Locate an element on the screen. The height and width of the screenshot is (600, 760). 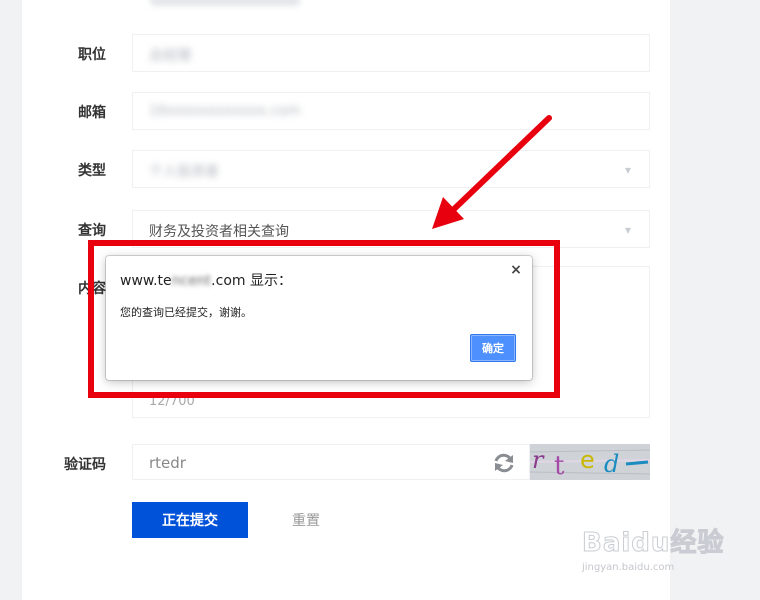
ok-button: 确定 is located at coordinates (493, 348).